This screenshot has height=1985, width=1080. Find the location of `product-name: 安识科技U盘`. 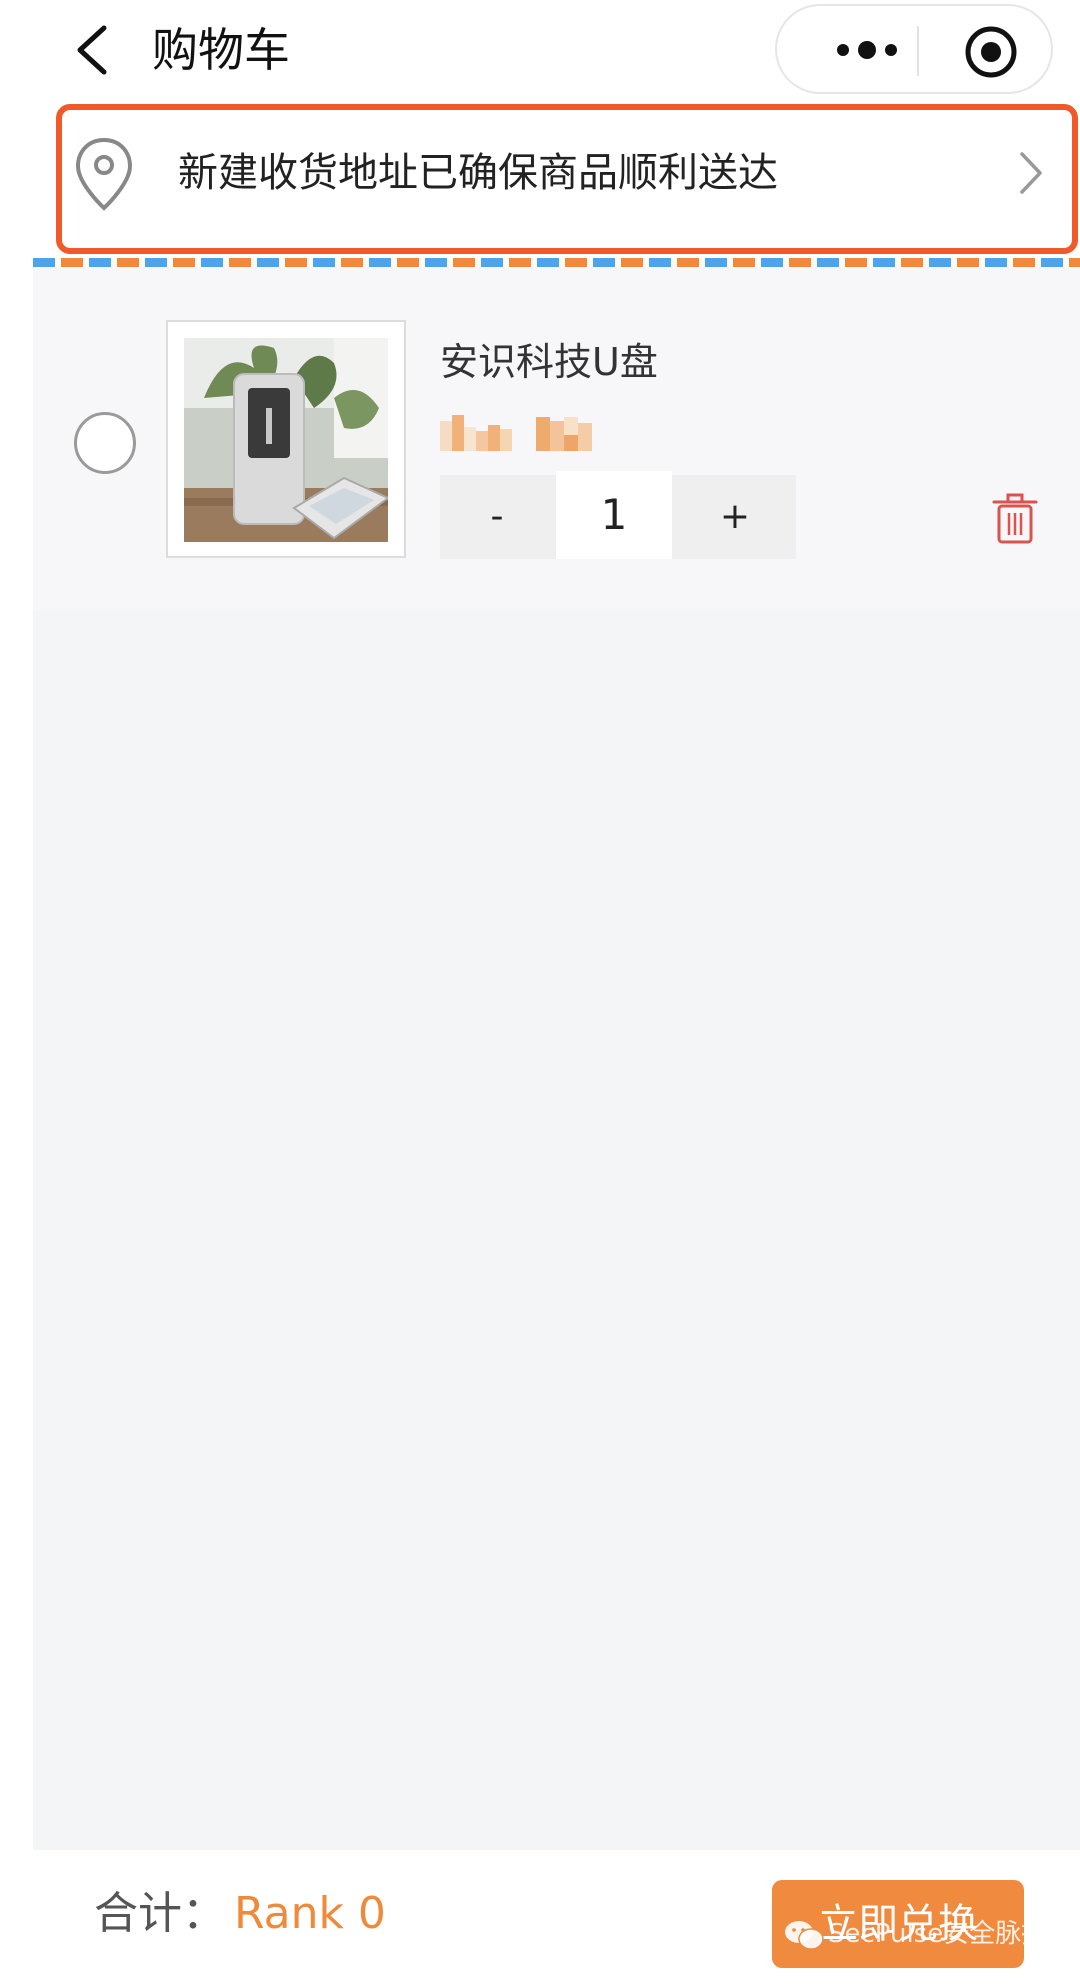

product-name: 安识科技U盘 is located at coordinates (549, 362).